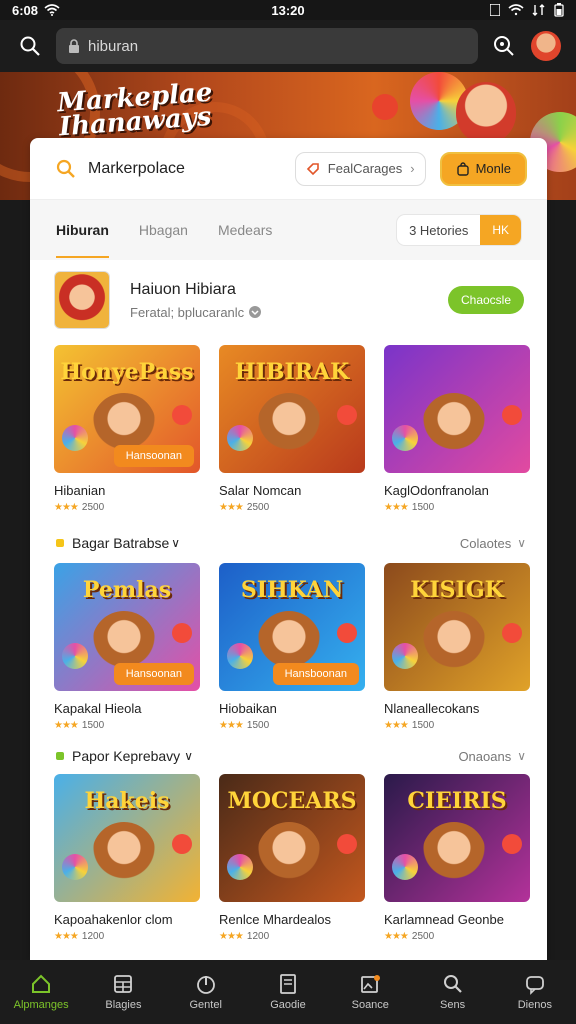  Describe the element at coordinates (127, 409) in the screenshot. I see `app-thumbnail: HonyePass Hansoonan` at that location.